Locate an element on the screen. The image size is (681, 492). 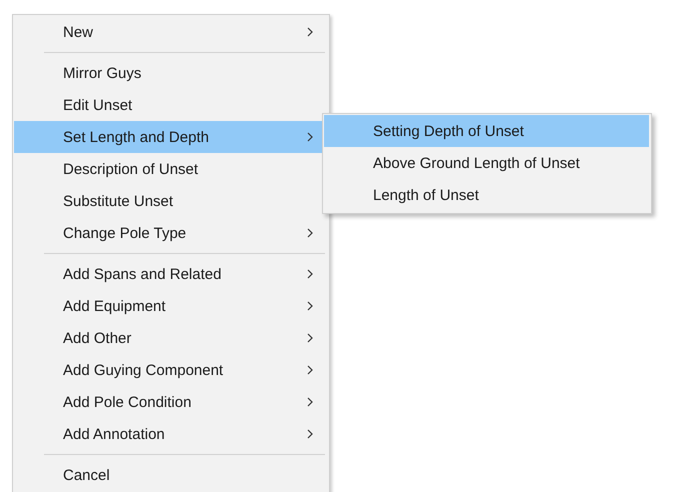
menu-item: Add Other is located at coordinates (170, 338).